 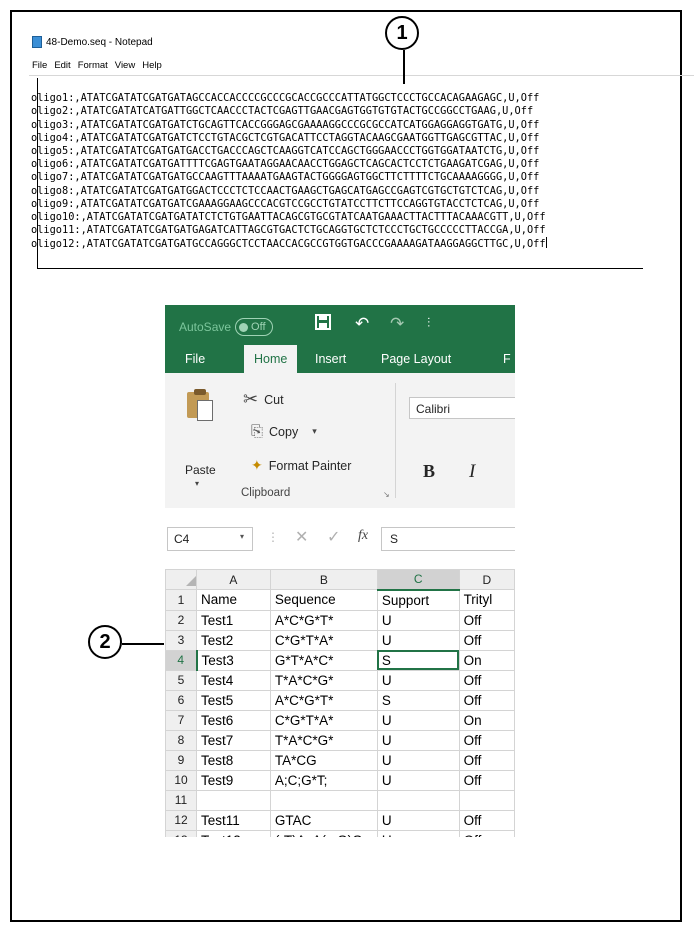 What do you see at coordinates (200, 405) in the screenshot?
I see `paste-icon` at bounding box center [200, 405].